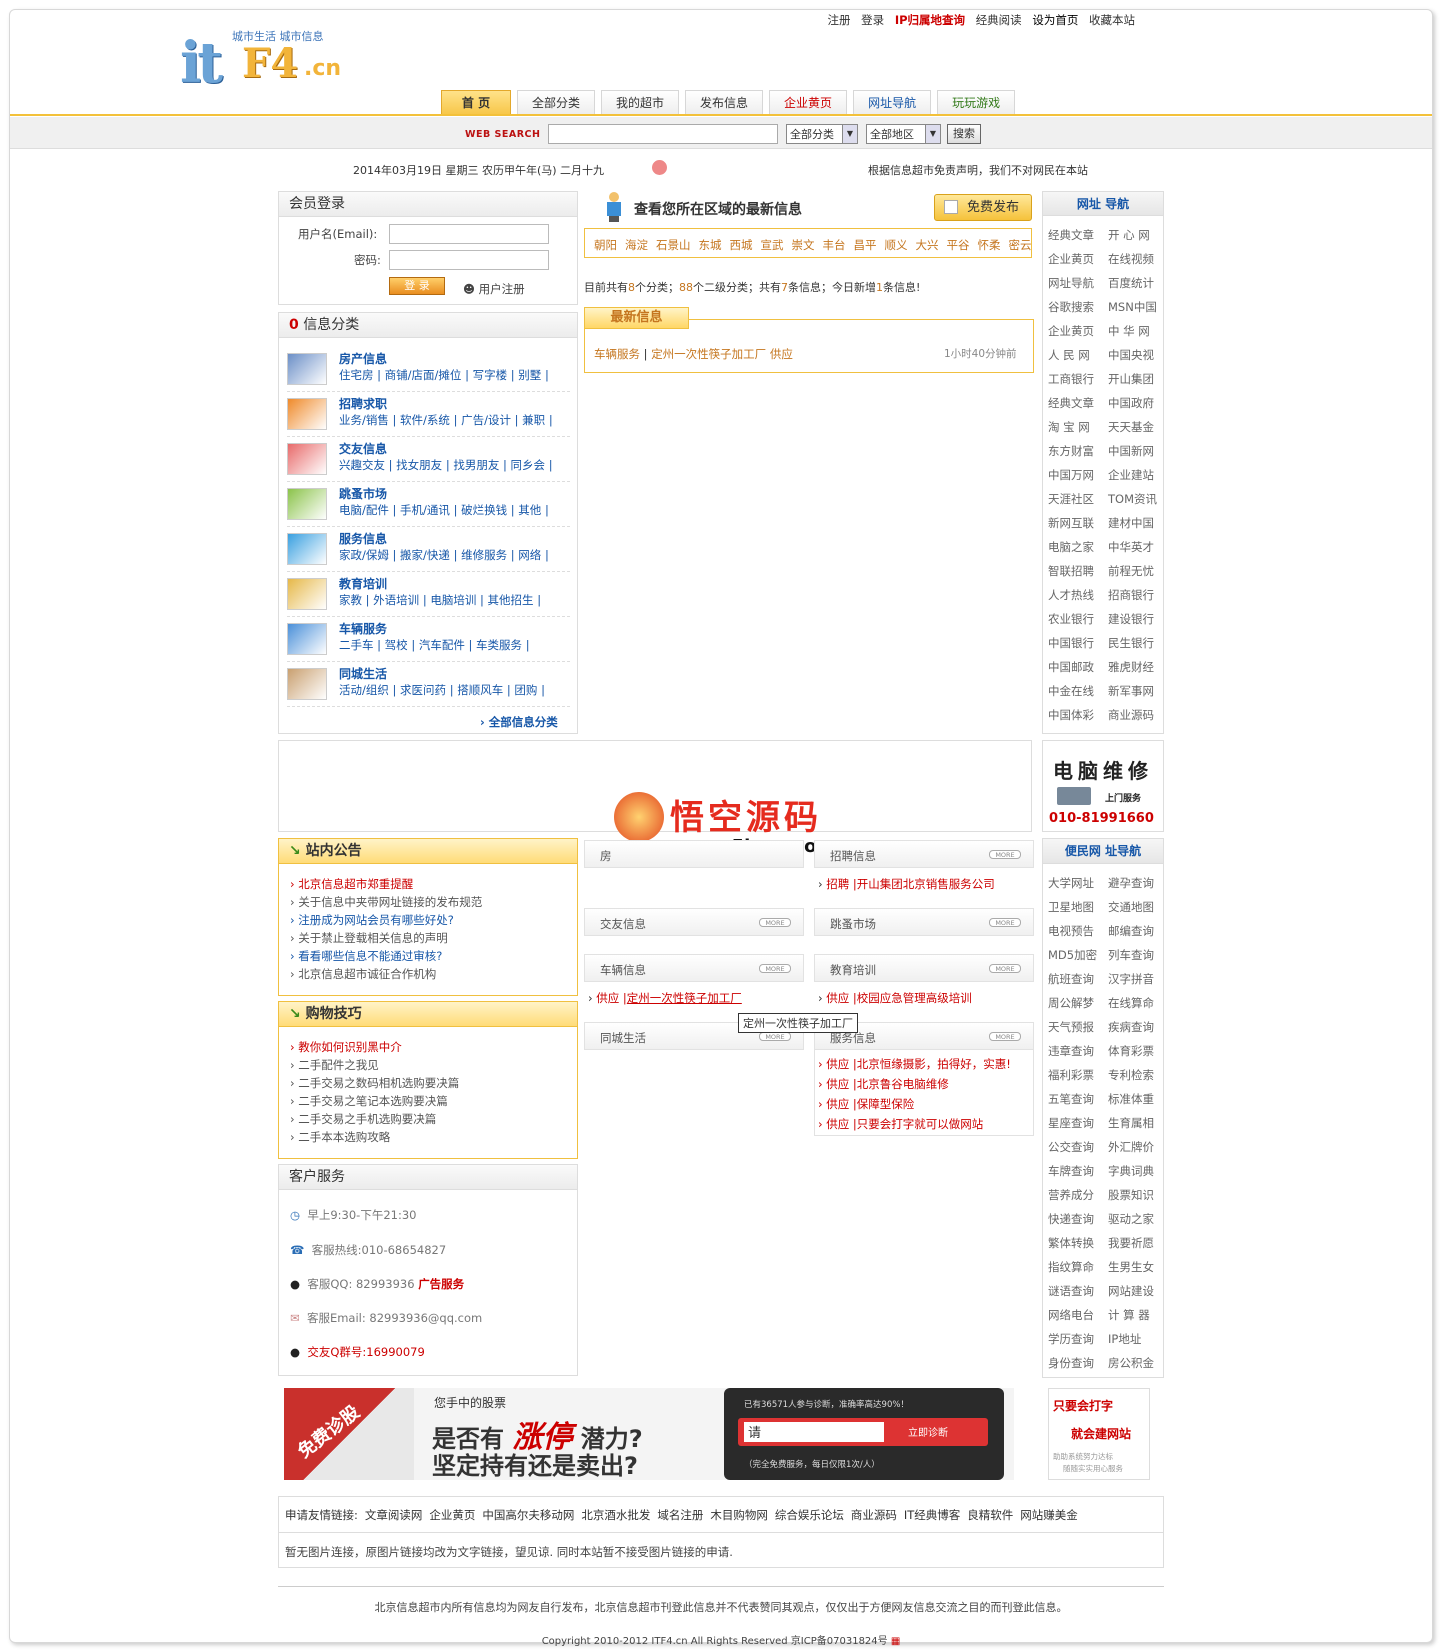  Describe the element at coordinates (1131, 667) in the screenshot. I see `nav-link: 雅虎财经` at that location.